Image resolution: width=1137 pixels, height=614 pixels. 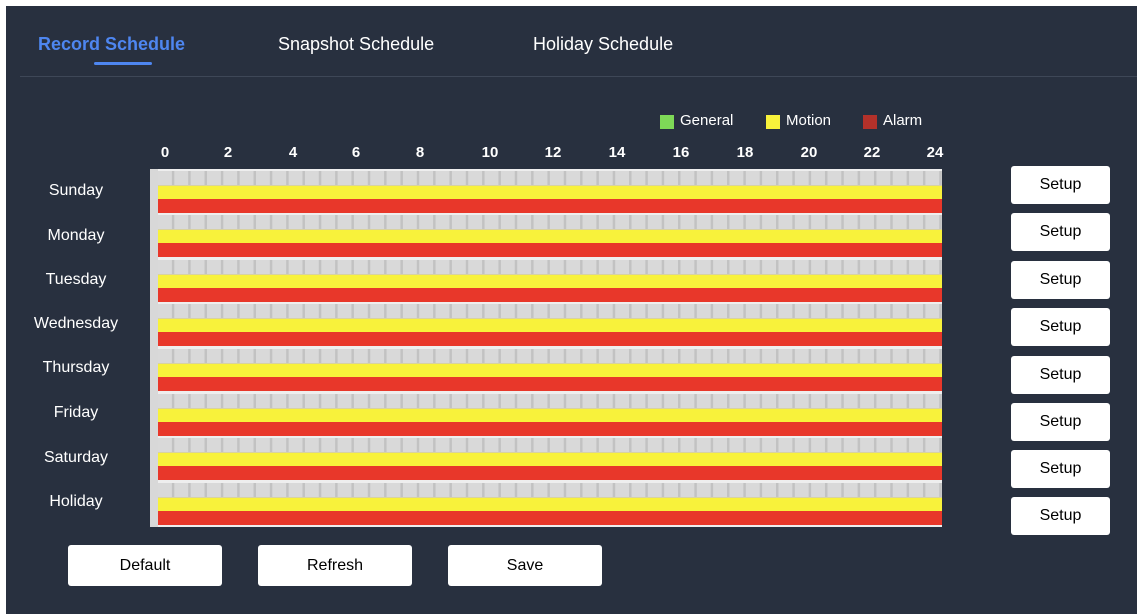 I want to click on schedule-row-tuesday, so click(x=550, y=280).